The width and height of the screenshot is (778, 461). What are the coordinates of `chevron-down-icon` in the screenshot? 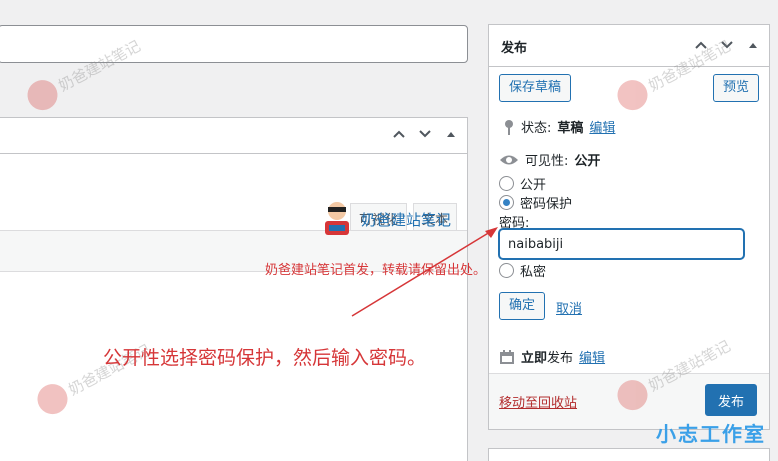 It's located at (425, 134).